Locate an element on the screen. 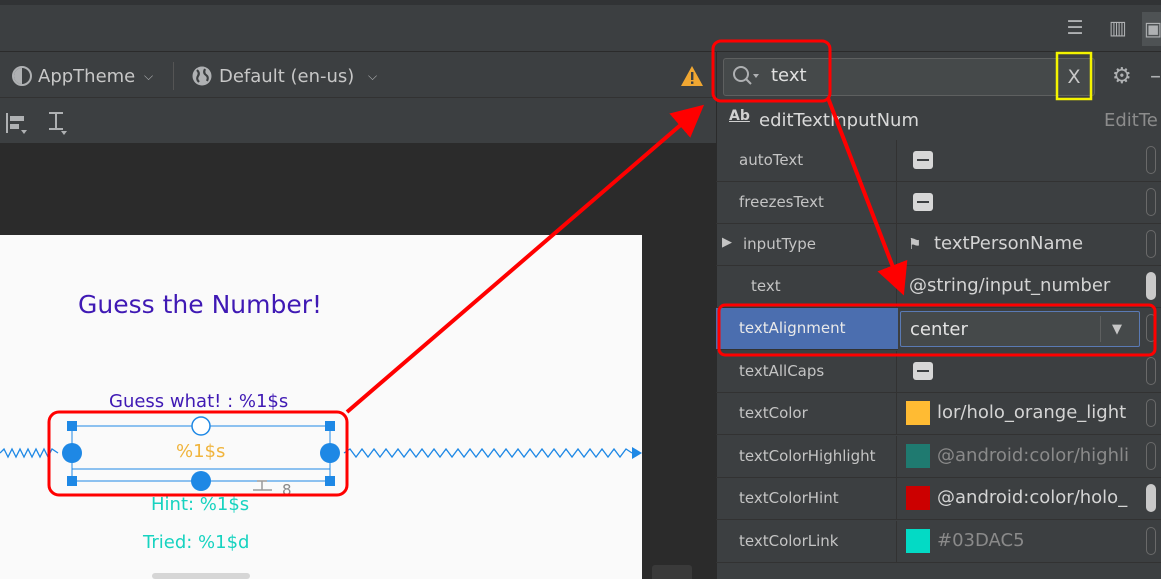 This screenshot has height=579, width=1161. resize-handle-bottom-left is located at coordinates (72, 481).